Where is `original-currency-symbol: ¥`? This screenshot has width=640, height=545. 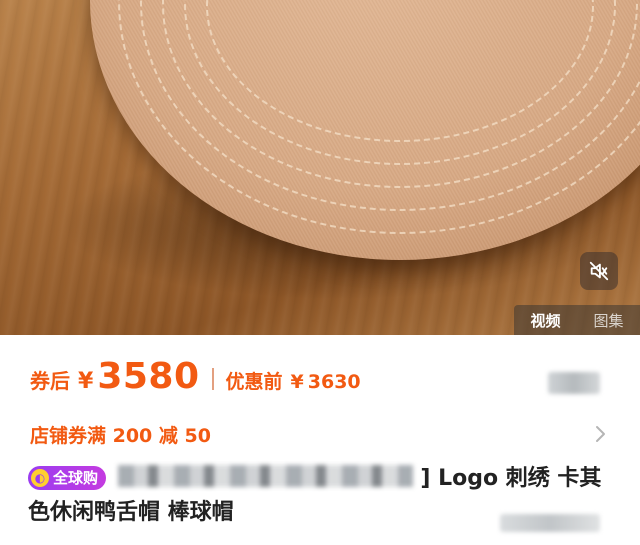 original-currency-symbol: ¥ is located at coordinates (297, 382).